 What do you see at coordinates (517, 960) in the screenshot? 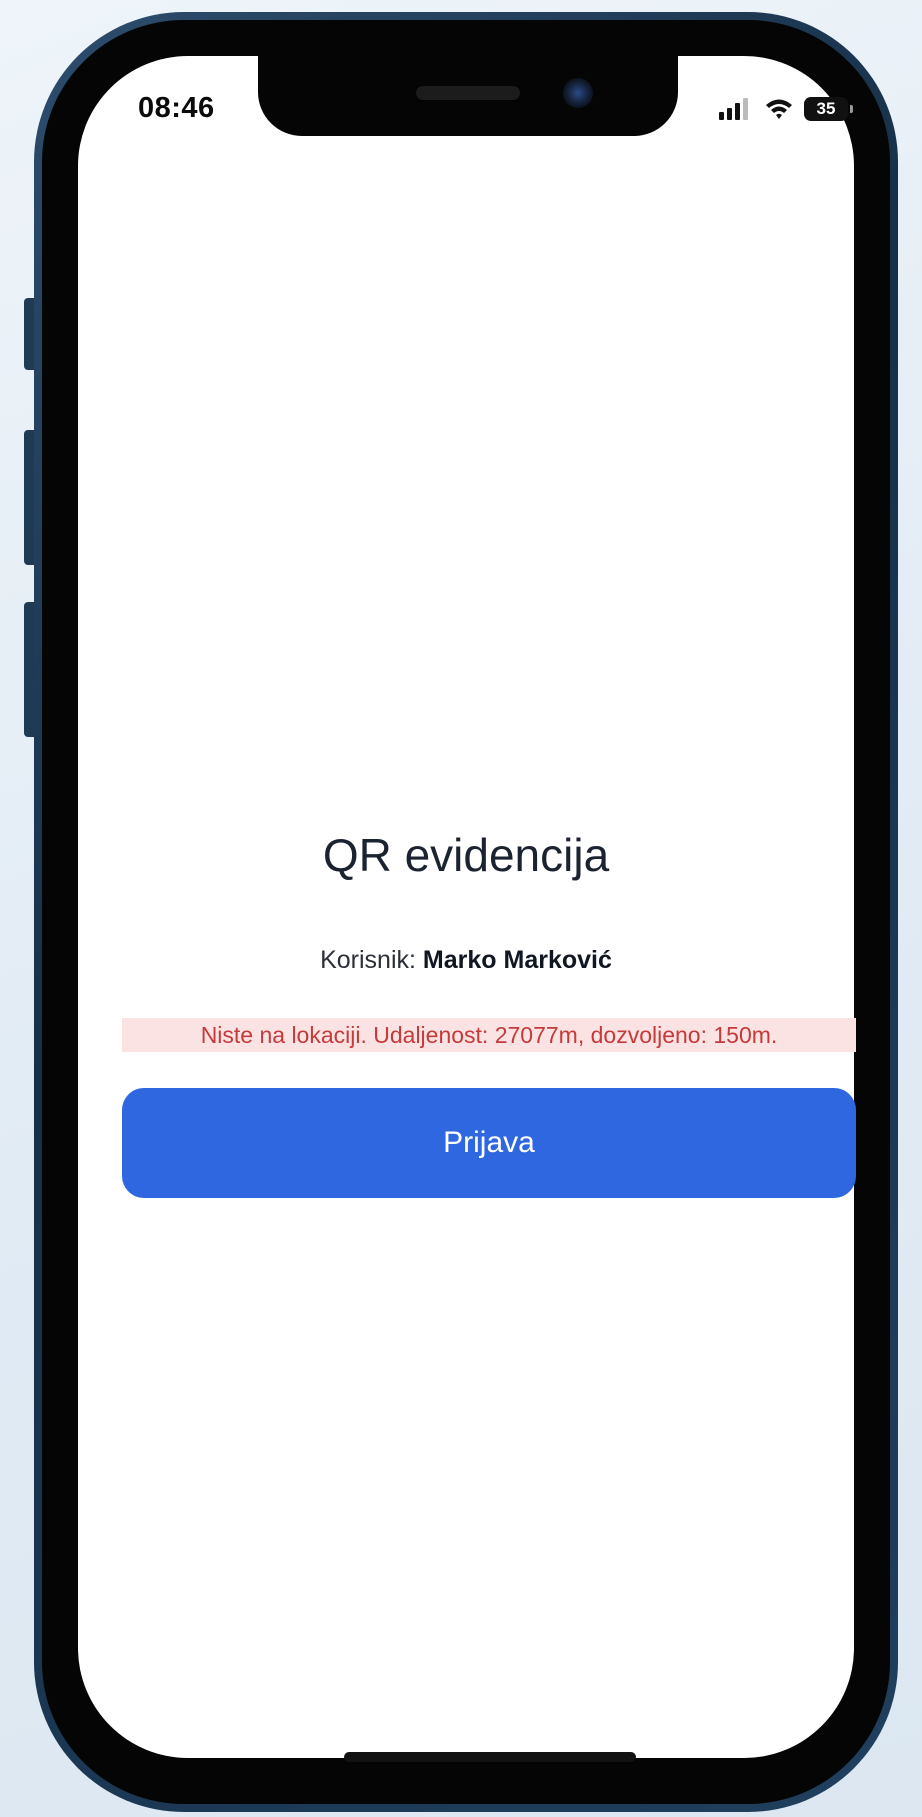
I see `user-name: Marko Marković` at bounding box center [517, 960].